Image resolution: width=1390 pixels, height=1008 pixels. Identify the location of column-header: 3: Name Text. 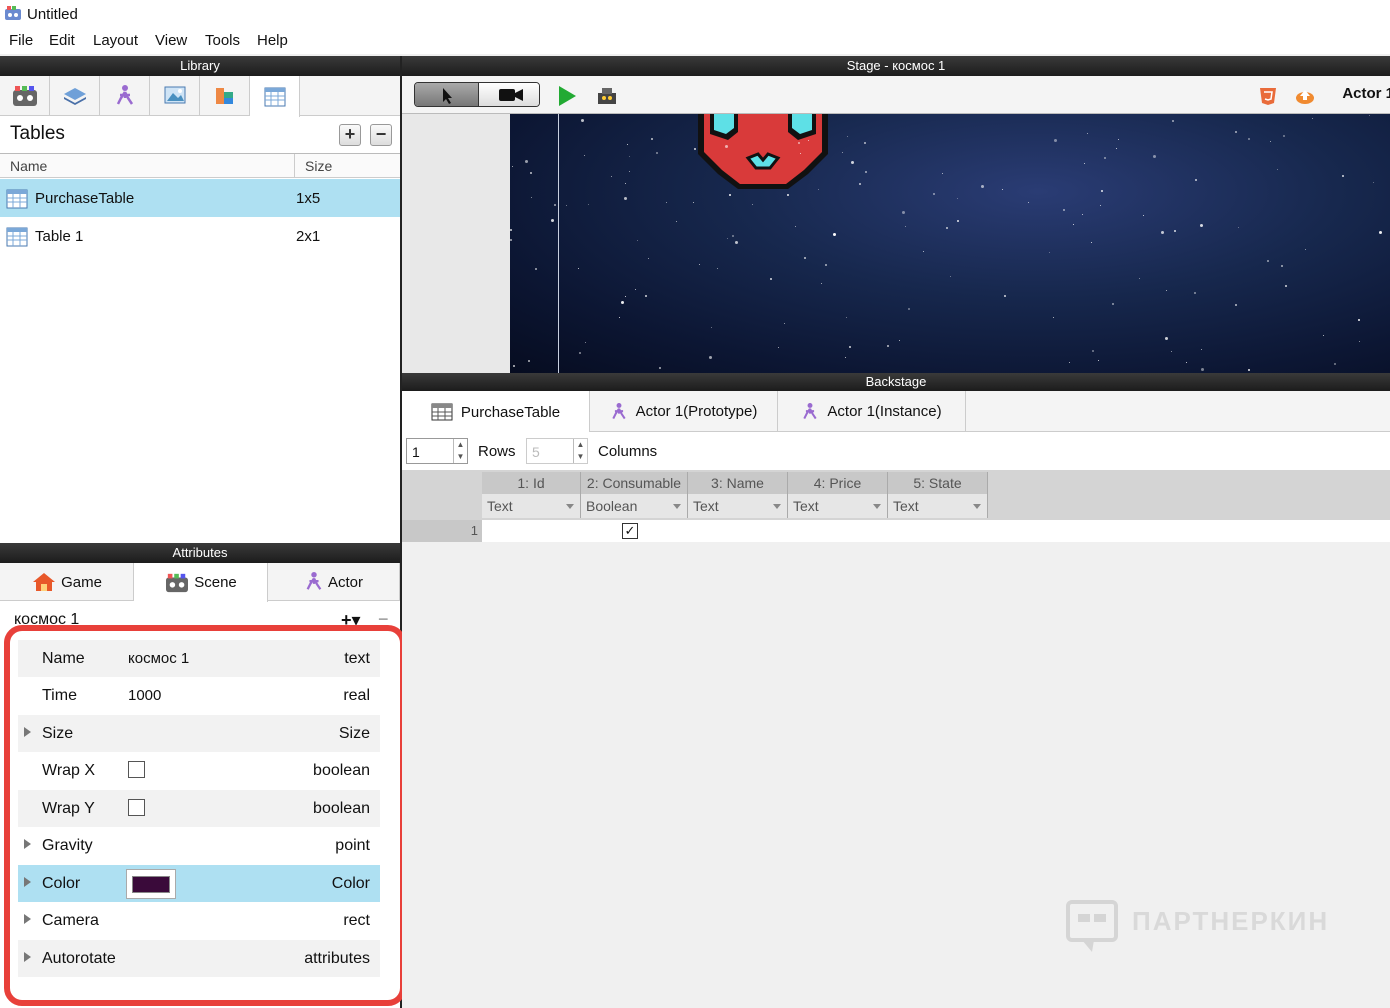
(738, 495).